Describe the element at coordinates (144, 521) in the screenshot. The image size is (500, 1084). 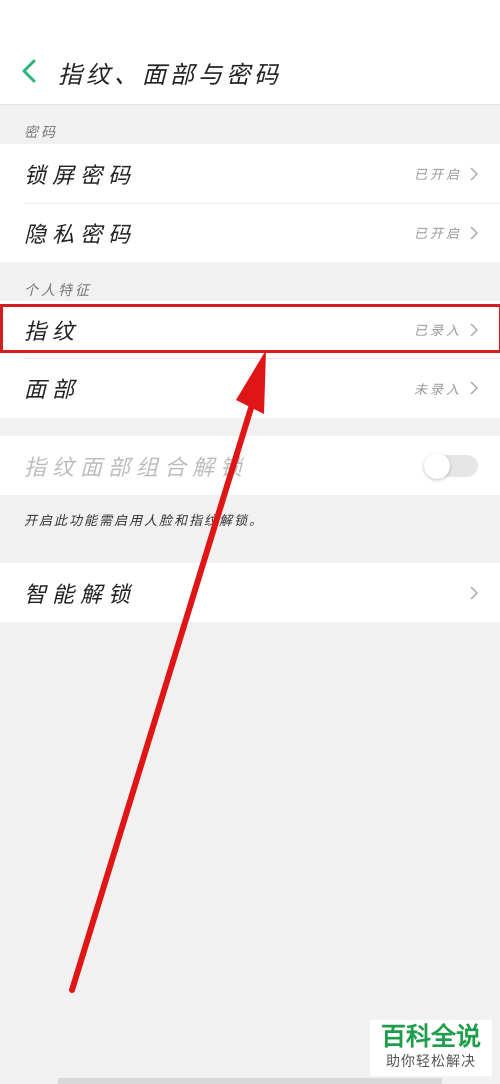
I see `combo-unlock-hint: 开启此功能需启用人脸和指纹解锁。` at that location.